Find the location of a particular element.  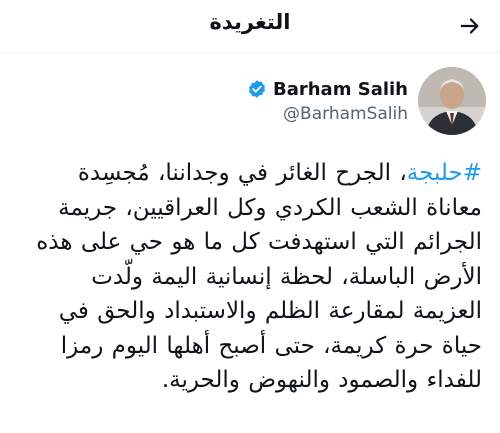

page-title: التغريدة is located at coordinates (250, 22).